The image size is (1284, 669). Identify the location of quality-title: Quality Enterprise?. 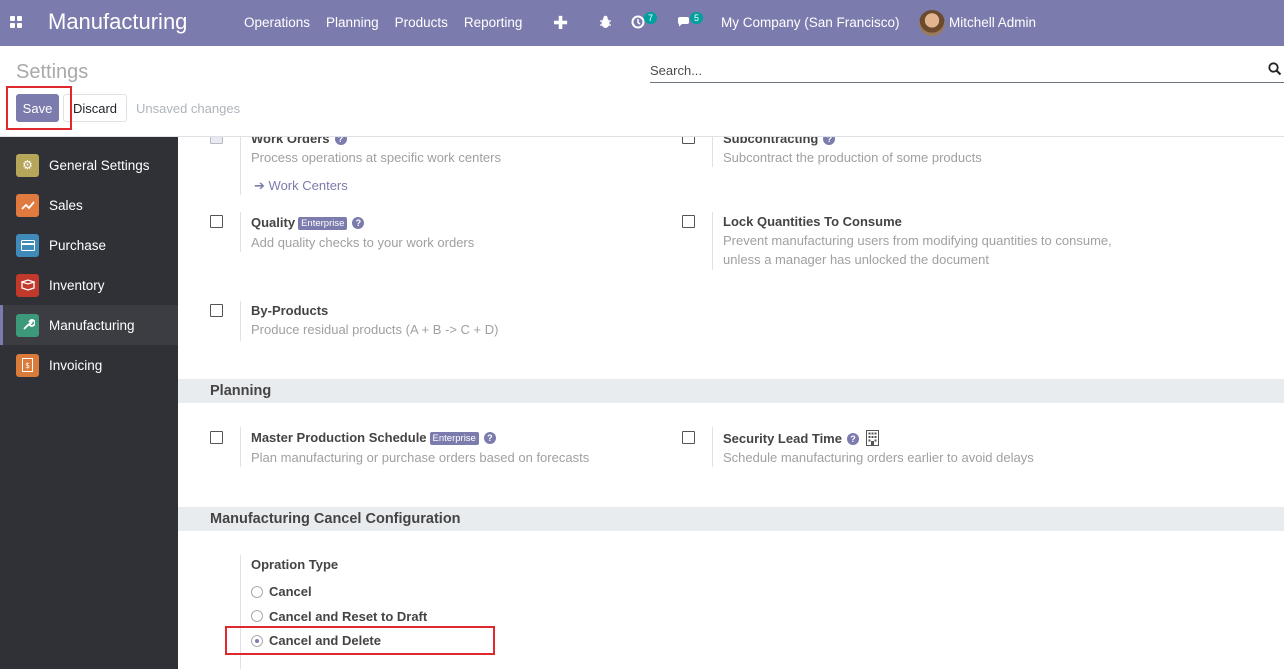
(308, 222).